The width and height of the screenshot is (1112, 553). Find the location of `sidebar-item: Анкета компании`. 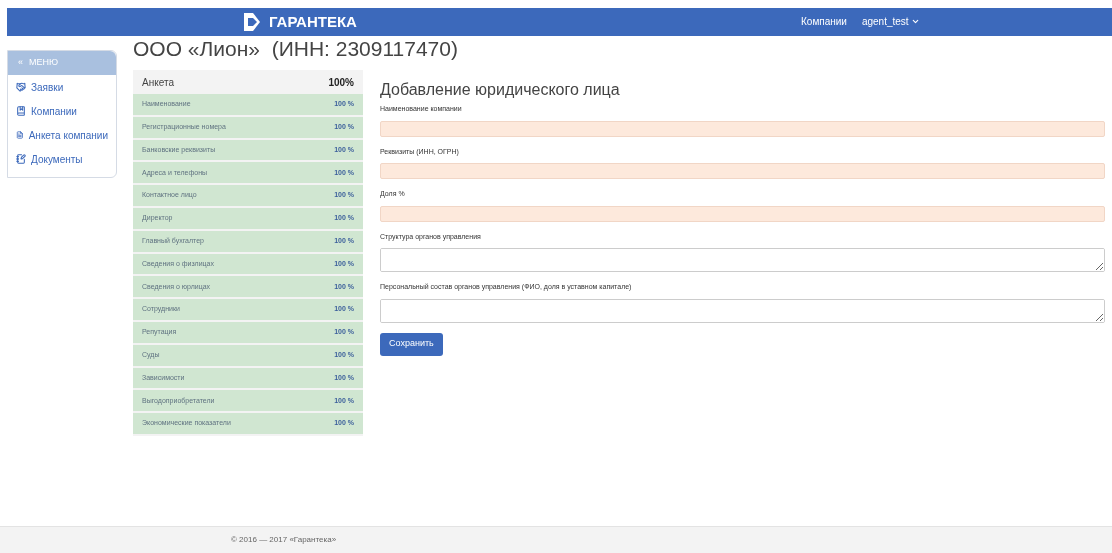

sidebar-item: Анкета компании is located at coordinates (62, 135).